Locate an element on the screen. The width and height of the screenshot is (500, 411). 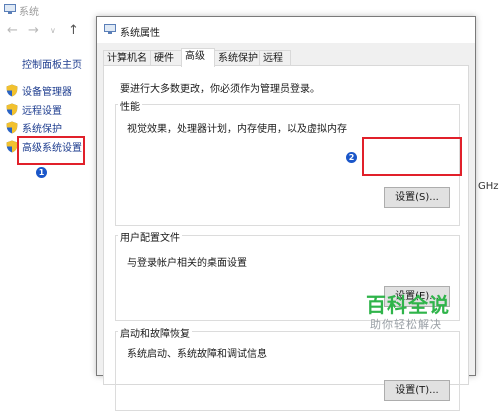
chevron-down-icon: ∨ is located at coordinates (53, 30).